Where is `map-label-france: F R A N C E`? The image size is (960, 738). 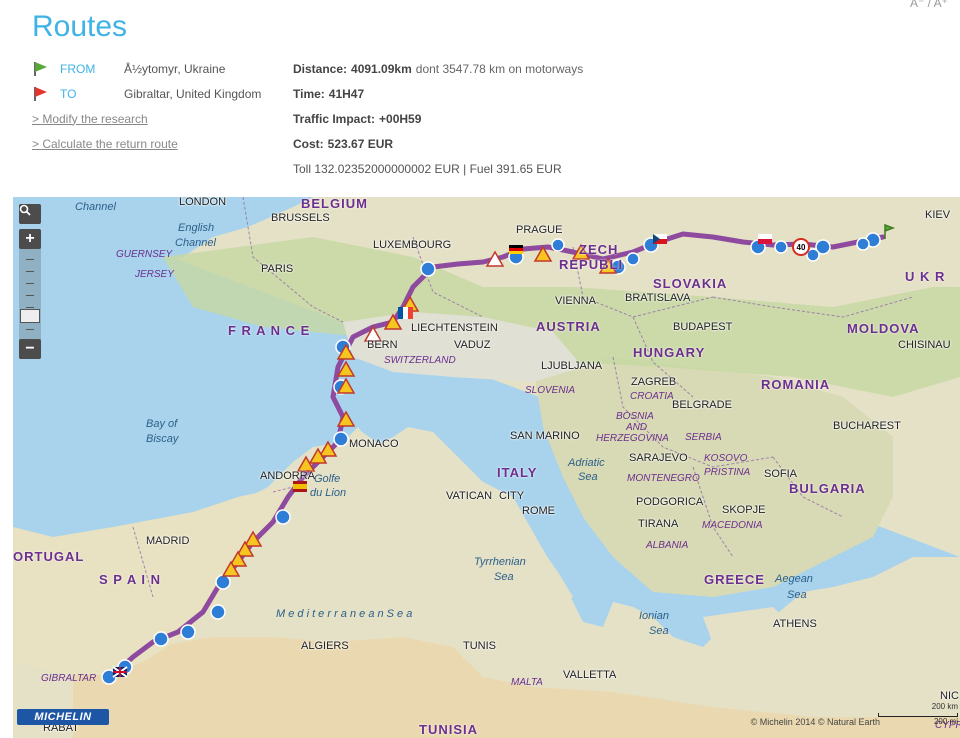 map-label-france: F R A N C E is located at coordinates (269, 330).